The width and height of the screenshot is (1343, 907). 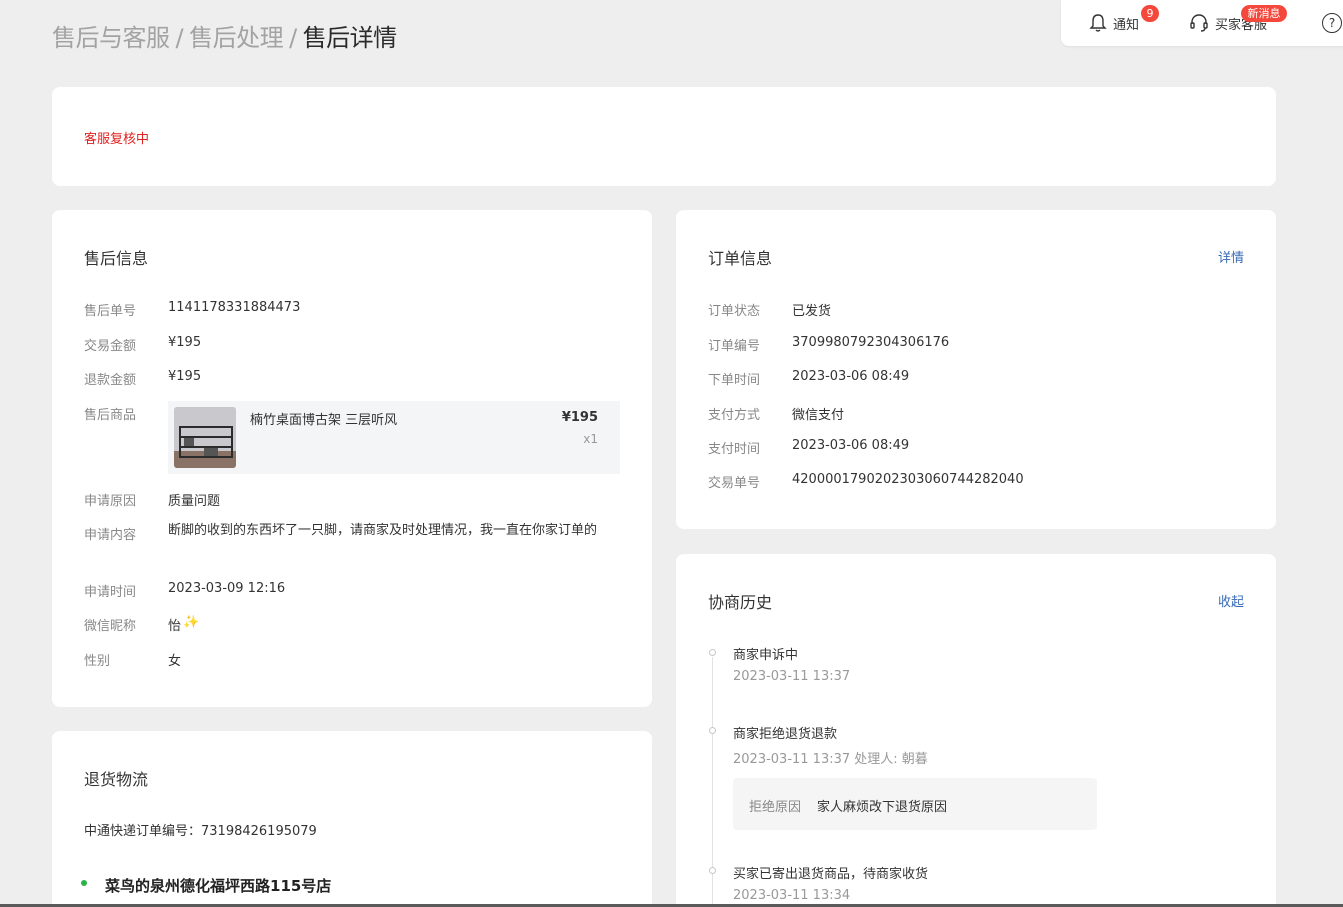 I want to click on order-number-value: 3709980792304306176, so click(x=871, y=342).